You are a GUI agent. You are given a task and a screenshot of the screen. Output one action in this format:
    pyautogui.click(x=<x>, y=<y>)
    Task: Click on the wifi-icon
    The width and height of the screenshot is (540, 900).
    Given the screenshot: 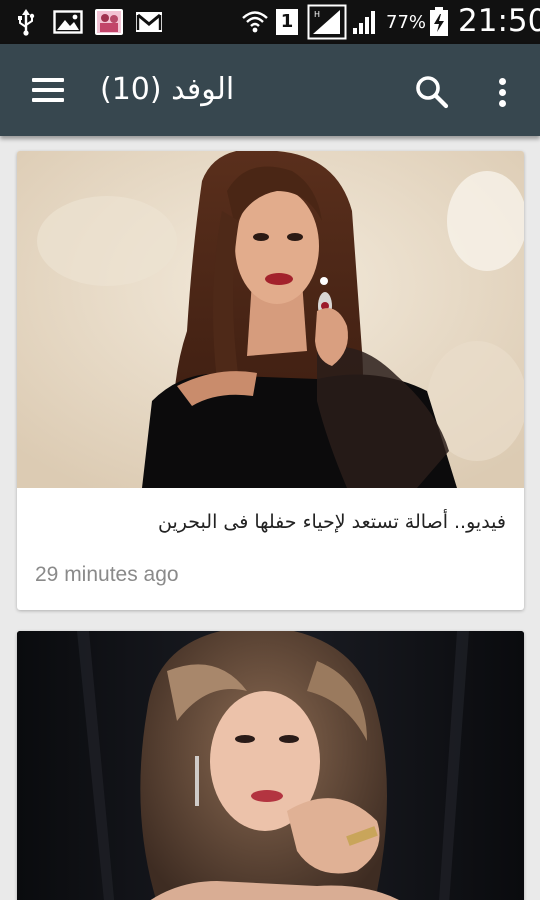 What is the action you would take?
    pyautogui.click(x=255, y=22)
    